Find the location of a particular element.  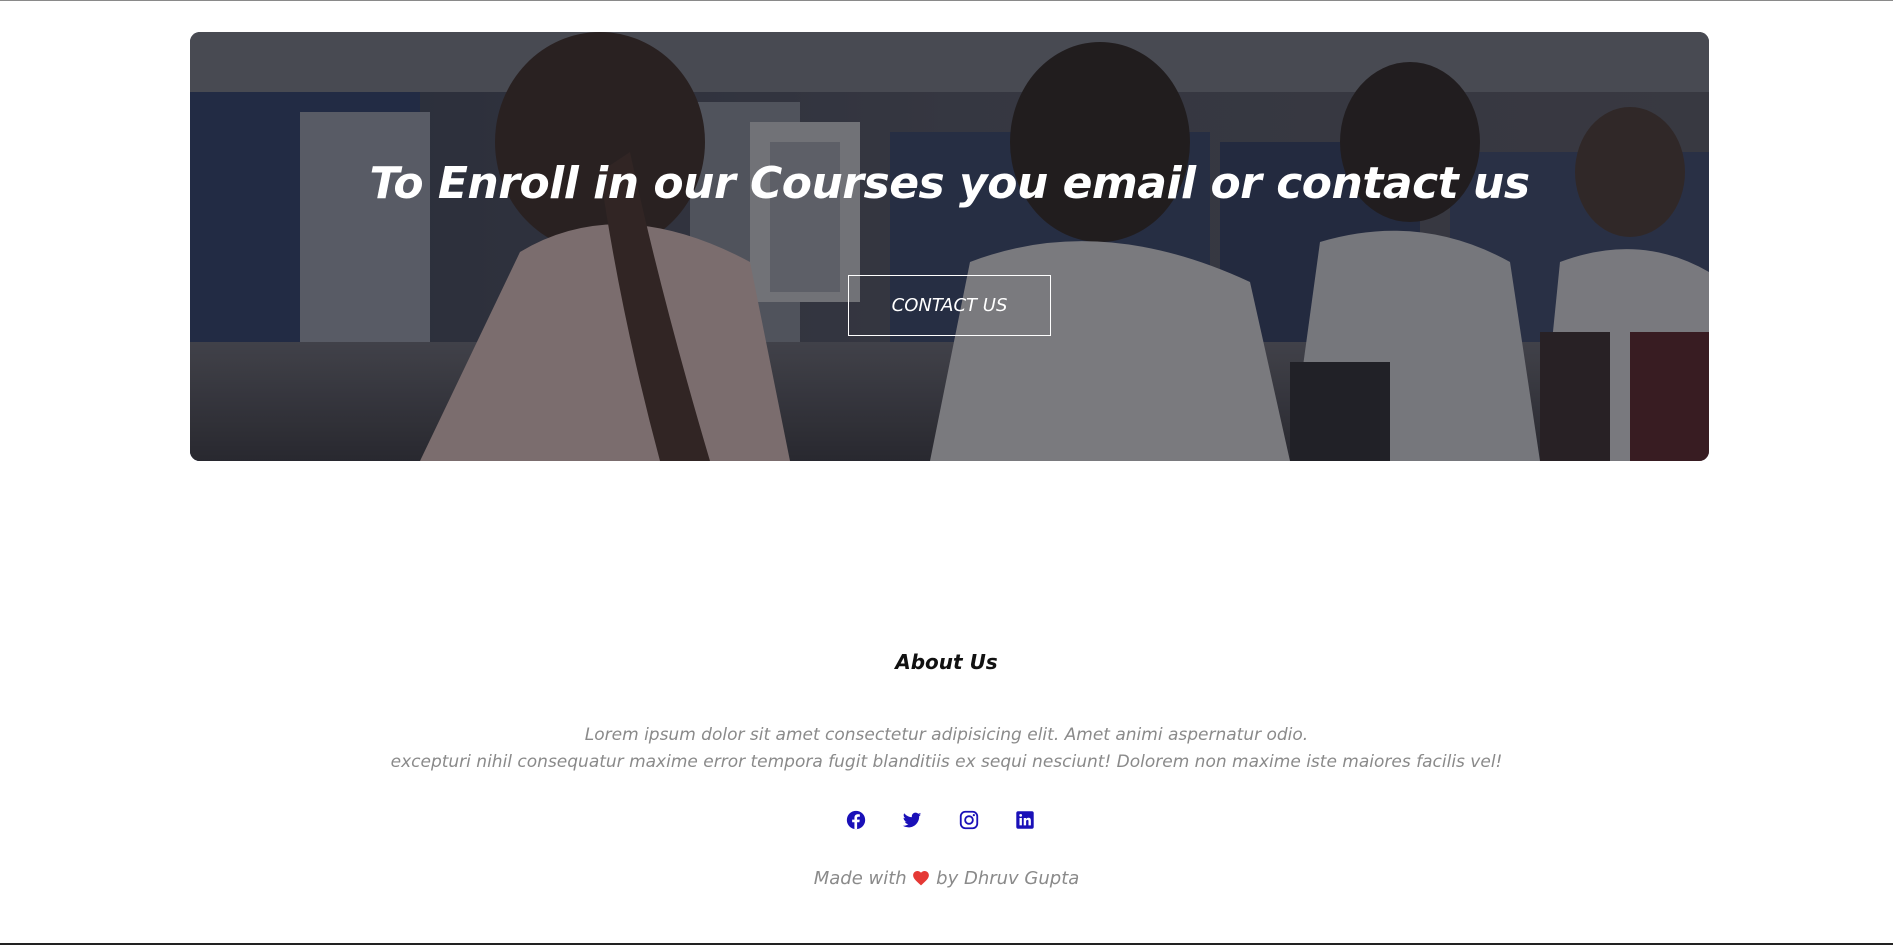

credit-line: Made with by Dhruv Gupta is located at coordinates (946, 879).